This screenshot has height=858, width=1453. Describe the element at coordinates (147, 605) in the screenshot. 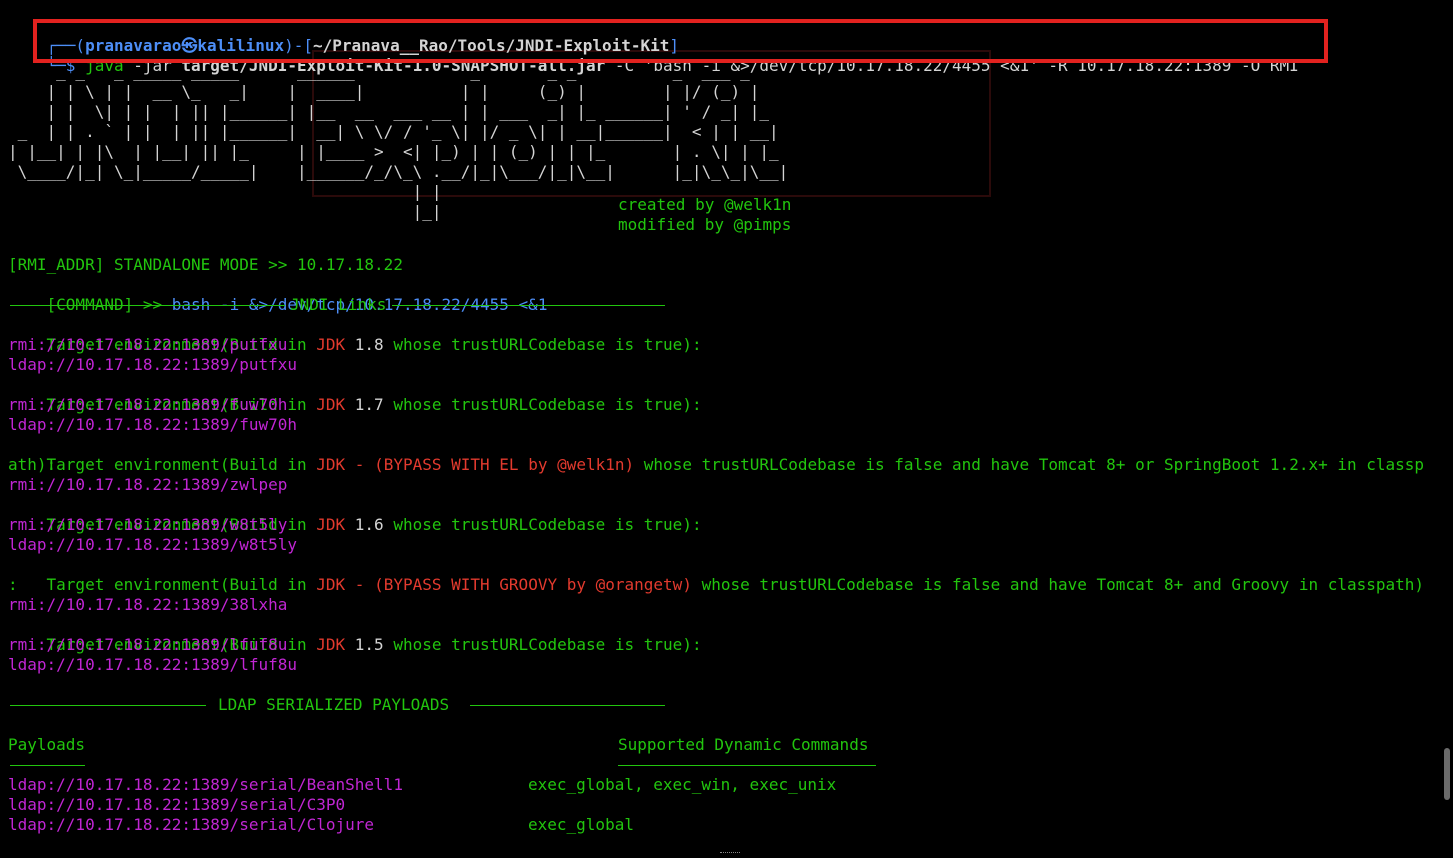

I see `link-rmi-bypass-groovy: rmi://10.17.18.22:1389/38lxha` at that location.